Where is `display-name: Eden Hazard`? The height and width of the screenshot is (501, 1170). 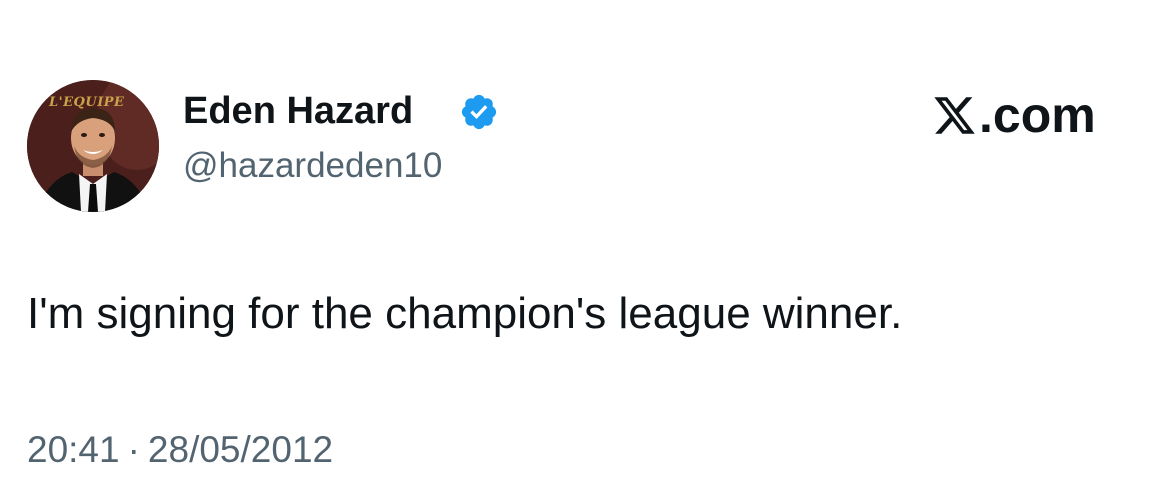 display-name: Eden Hazard is located at coordinates (298, 111).